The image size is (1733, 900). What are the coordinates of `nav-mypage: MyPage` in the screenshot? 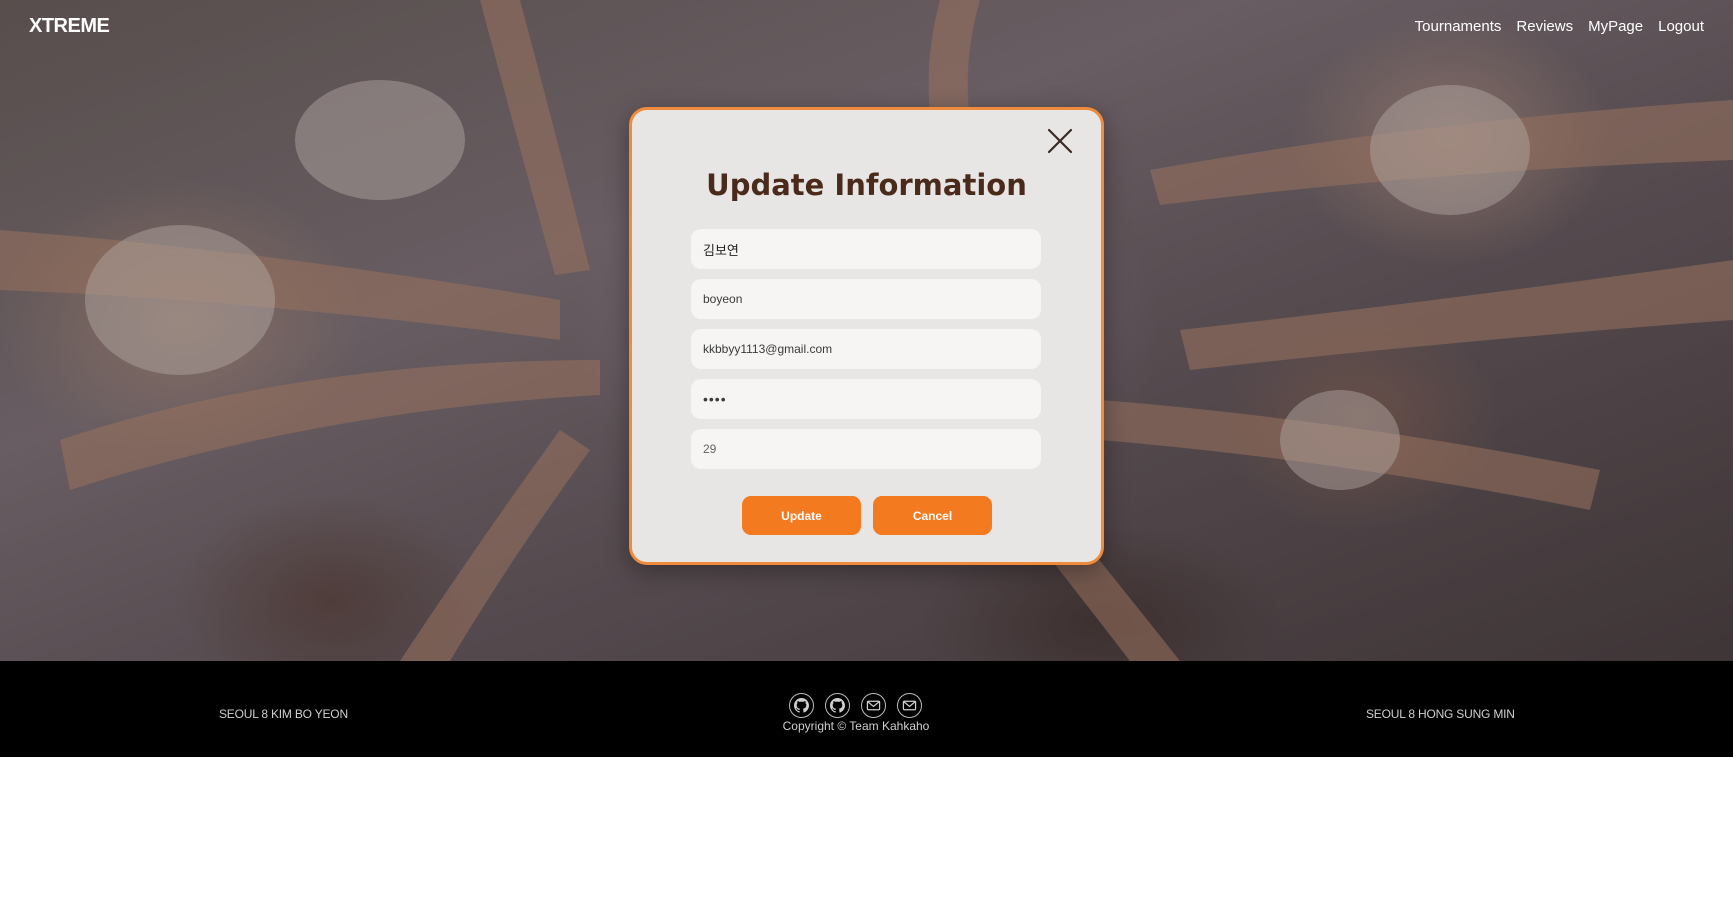 It's located at (1615, 26).